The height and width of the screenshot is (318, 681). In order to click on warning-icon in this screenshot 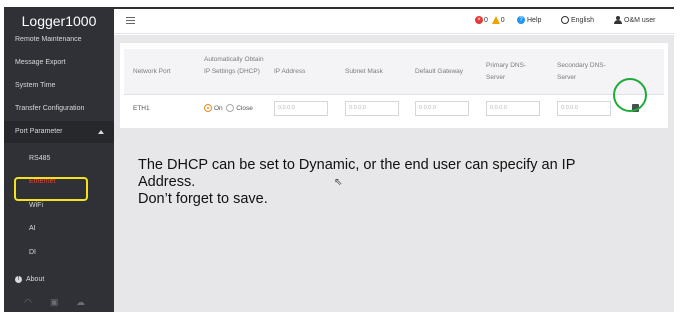, I will do `click(495, 20)`.